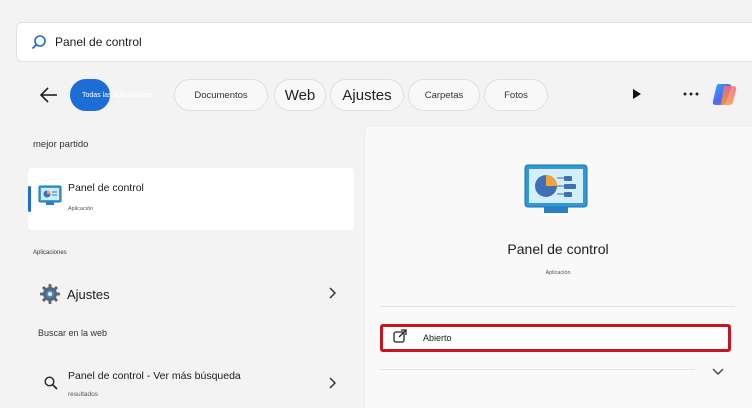  Describe the element at coordinates (437, 338) in the screenshot. I see `open-button-label: Abierto` at that location.